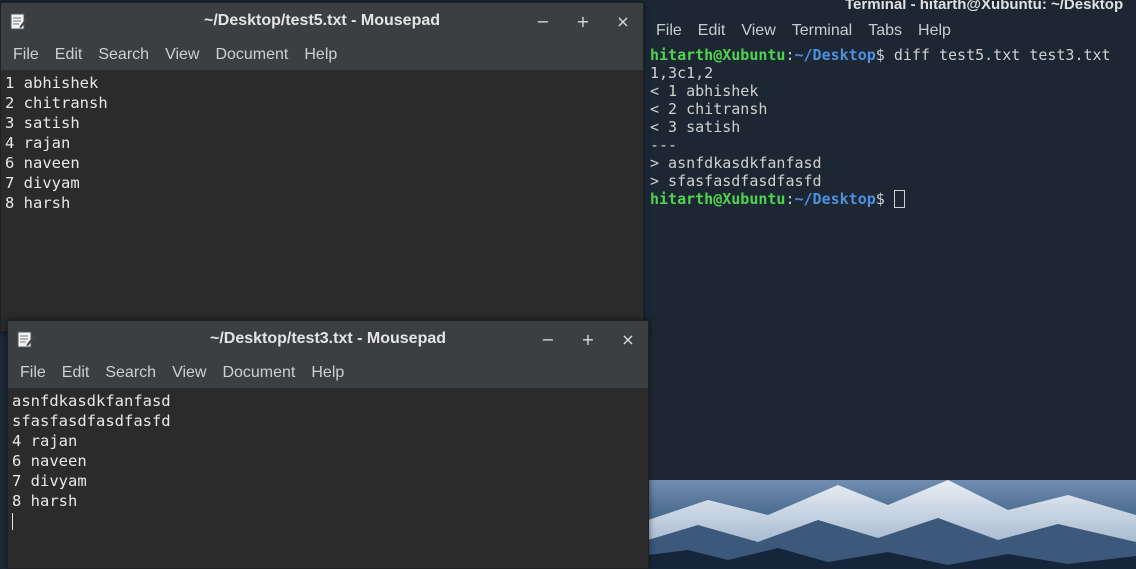  Describe the element at coordinates (934, 31) in the screenshot. I see `terminal-menu-help: Help` at that location.